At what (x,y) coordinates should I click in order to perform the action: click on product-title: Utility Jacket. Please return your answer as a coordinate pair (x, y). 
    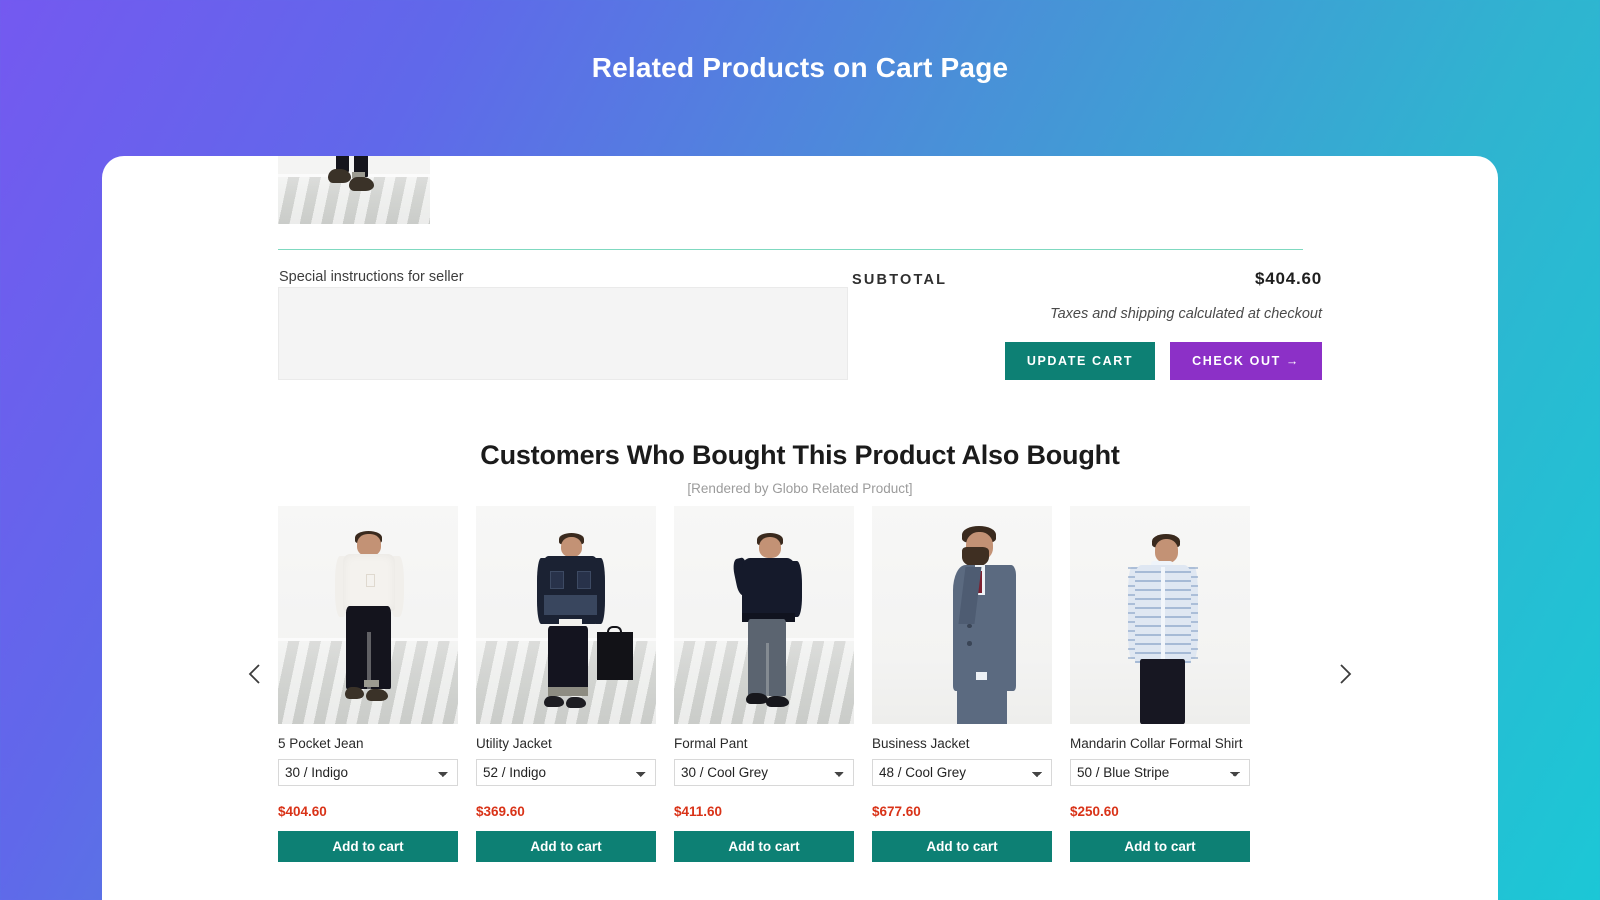
    Looking at the image, I should click on (514, 743).